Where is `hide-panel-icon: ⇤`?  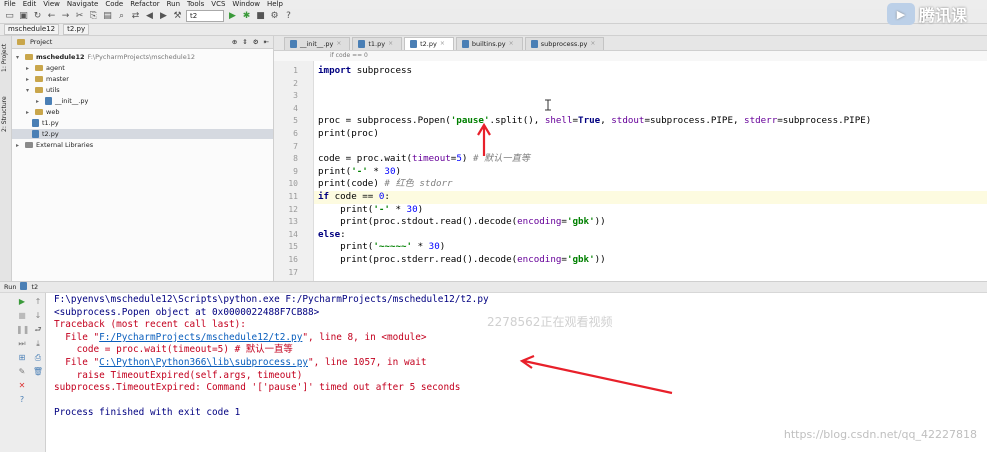
hide-panel-icon: ⇤ is located at coordinates (266, 42).